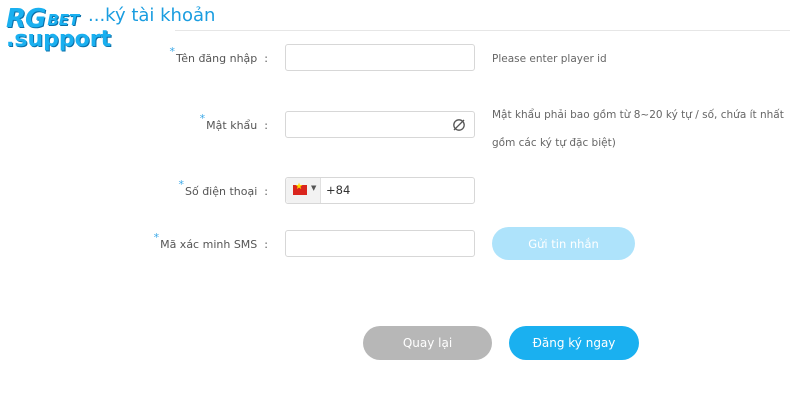  Describe the element at coordinates (300, 188) in the screenshot. I see `vietnam-flag-icon: ★` at that location.